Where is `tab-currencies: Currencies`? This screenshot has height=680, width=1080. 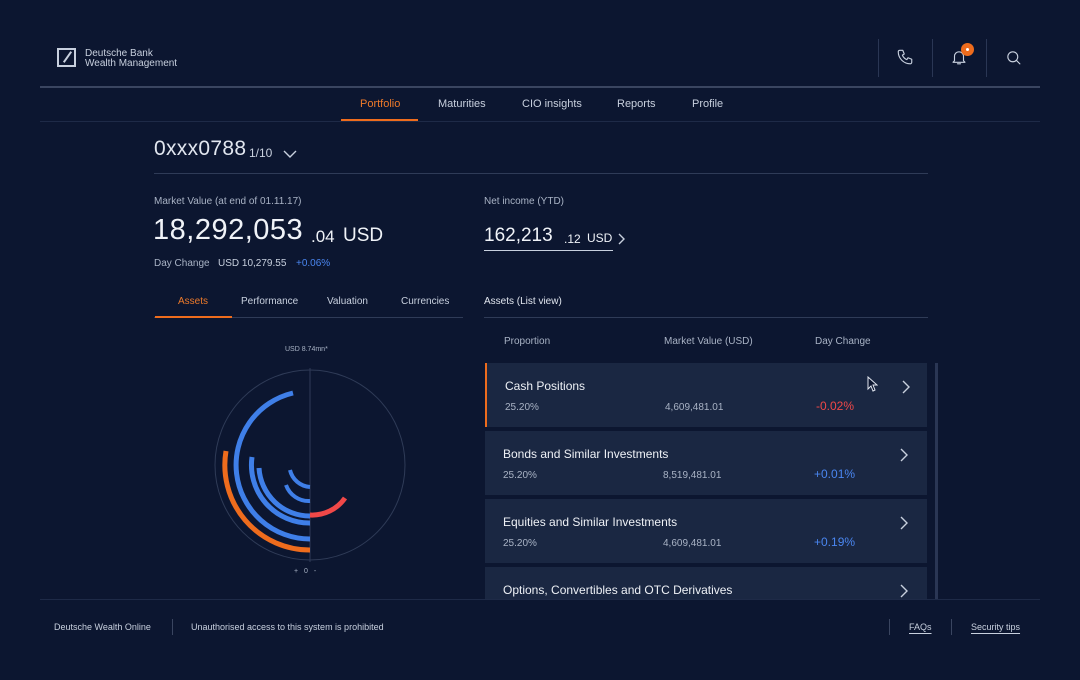
tab-currencies: Currencies is located at coordinates (425, 301).